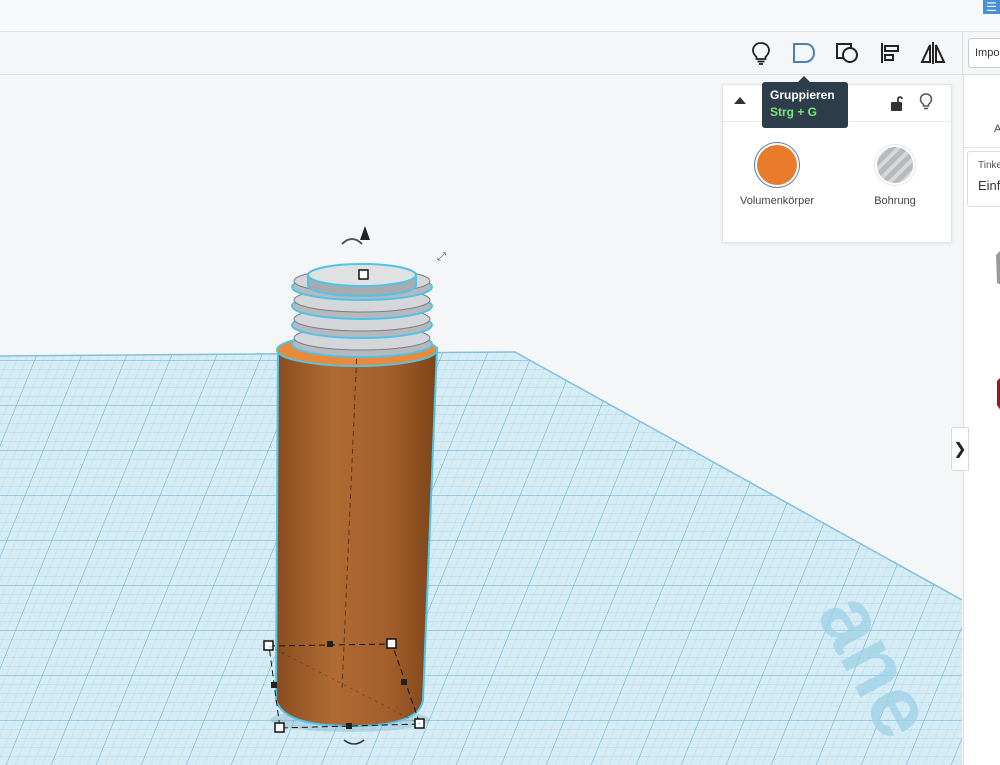 This screenshot has width=1000, height=765. What do you see at coordinates (989, 185) in the screenshot?
I see `library-value: Einf` at bounding box center [989, 185].